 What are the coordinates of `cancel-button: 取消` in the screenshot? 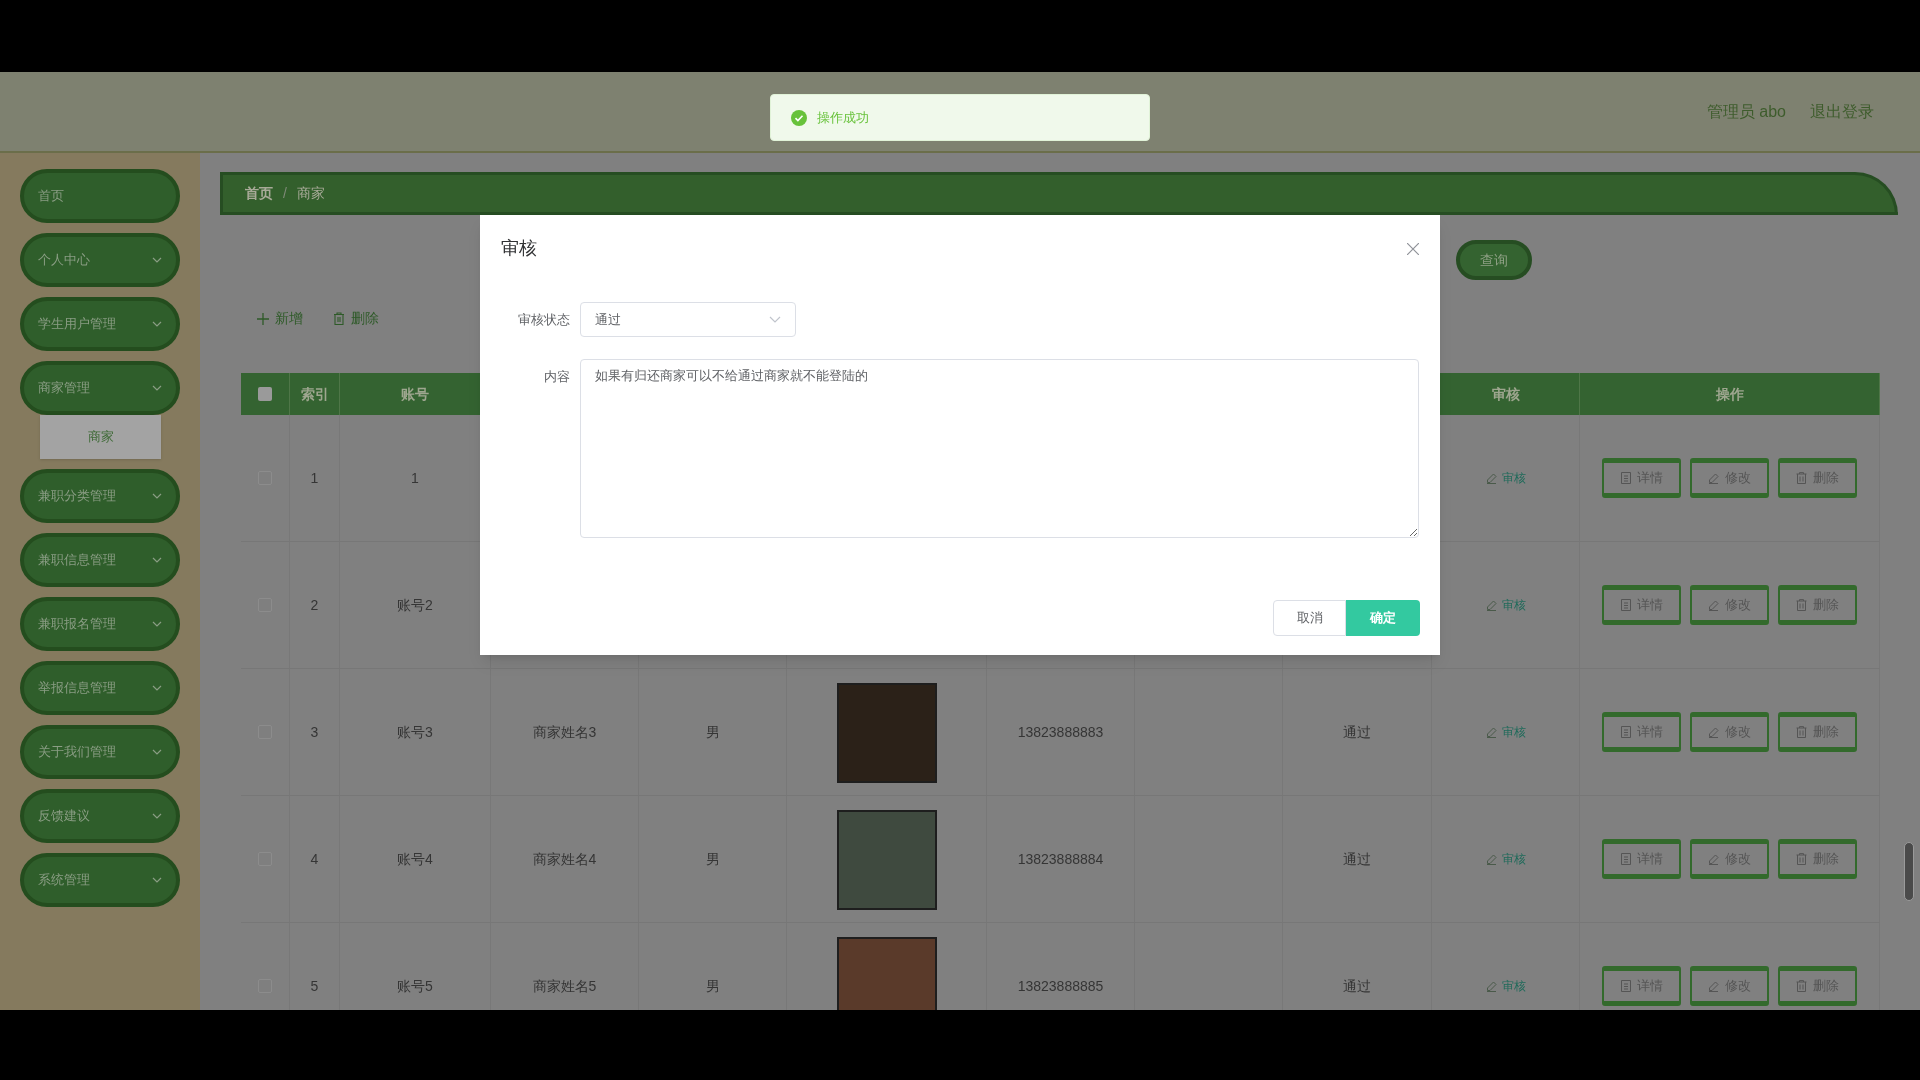 It's located at (1309, 618).